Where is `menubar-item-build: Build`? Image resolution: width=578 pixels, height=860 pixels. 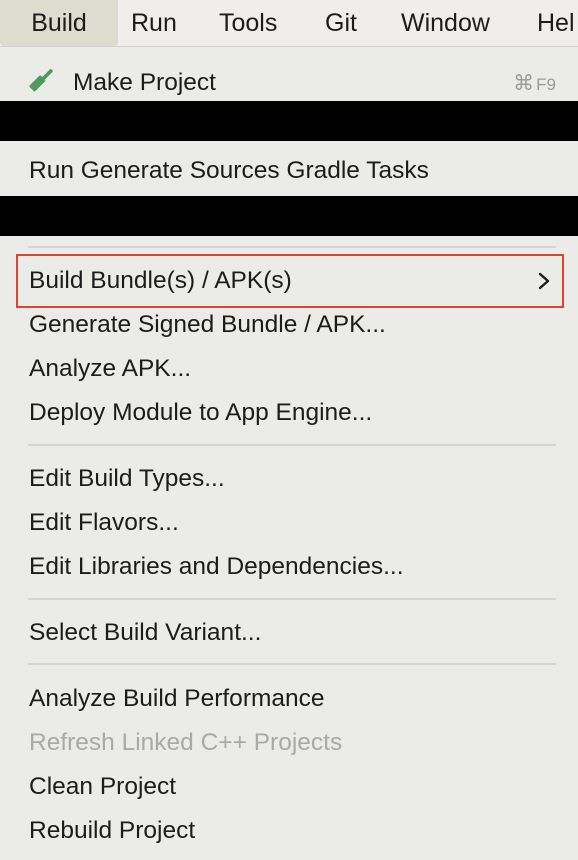 menubar-item-build: Build is located at coordinates (59, 23).